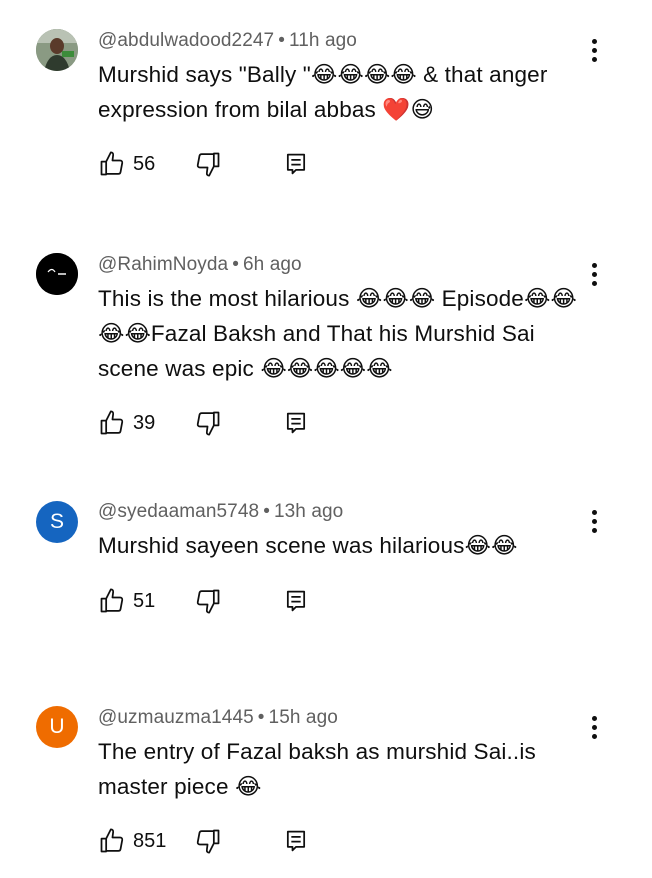  Describe the element at coordinates (126, 423) in the screenshot. I see `like-button: 39` at that location.